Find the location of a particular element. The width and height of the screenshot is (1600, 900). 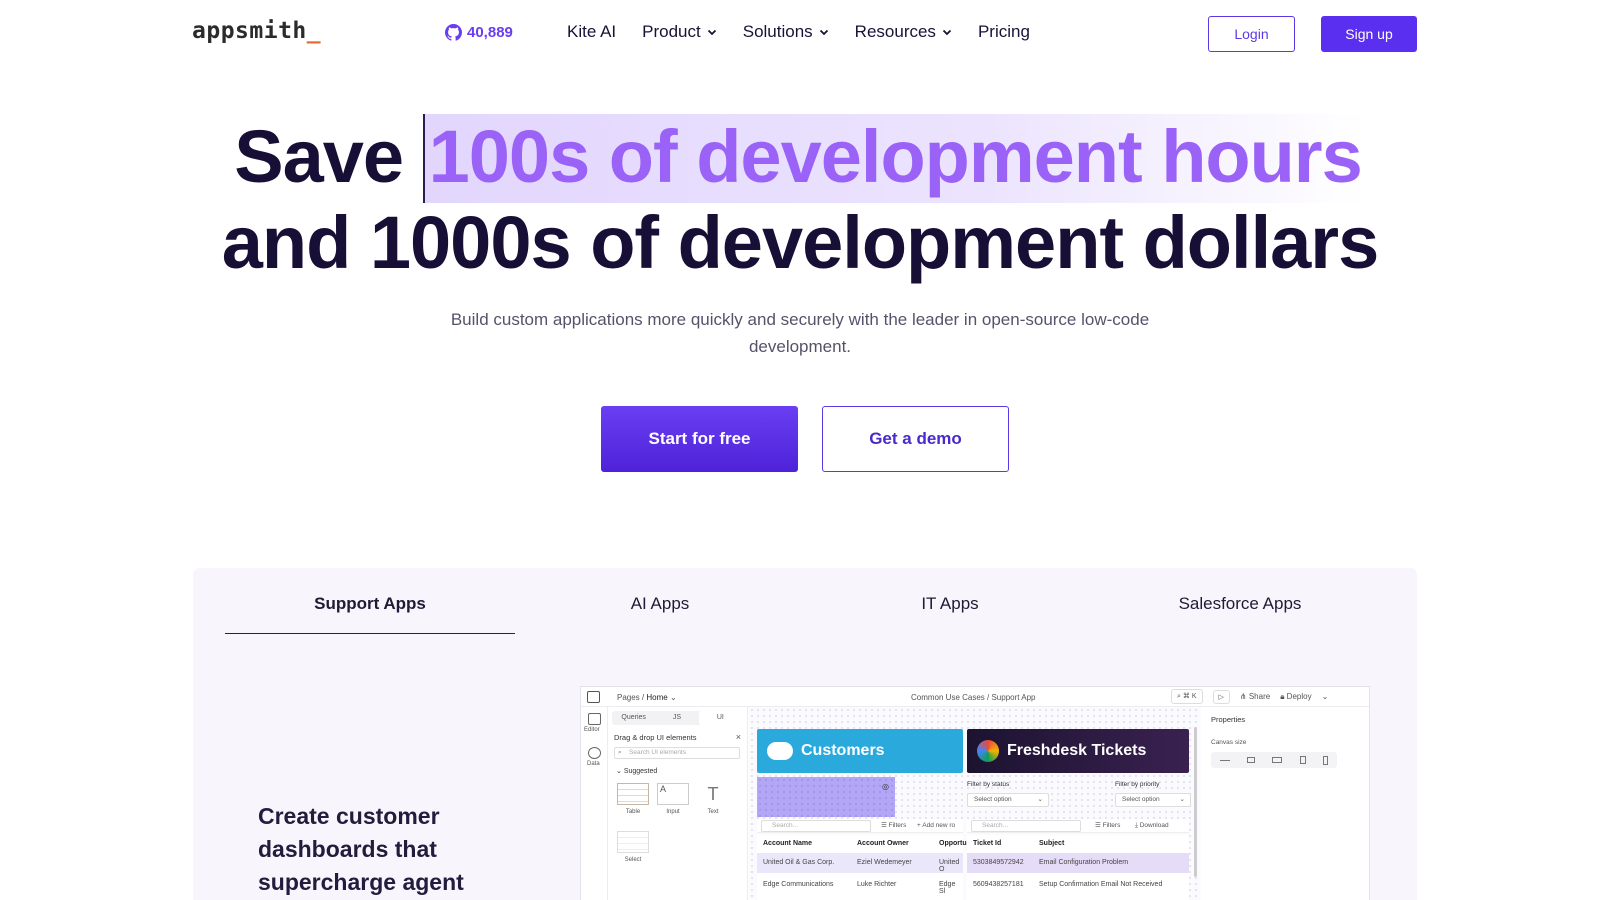

mockup-segment-control: Queries JS UI is located at coordinates (677, 718).